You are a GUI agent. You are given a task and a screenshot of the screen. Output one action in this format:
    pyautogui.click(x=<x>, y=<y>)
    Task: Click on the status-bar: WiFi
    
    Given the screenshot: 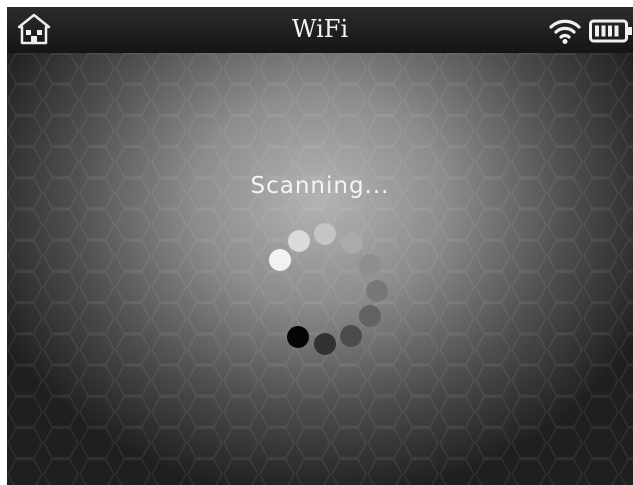 What is the action you would take?
    pyautogui.click(x=320, y=30)
    